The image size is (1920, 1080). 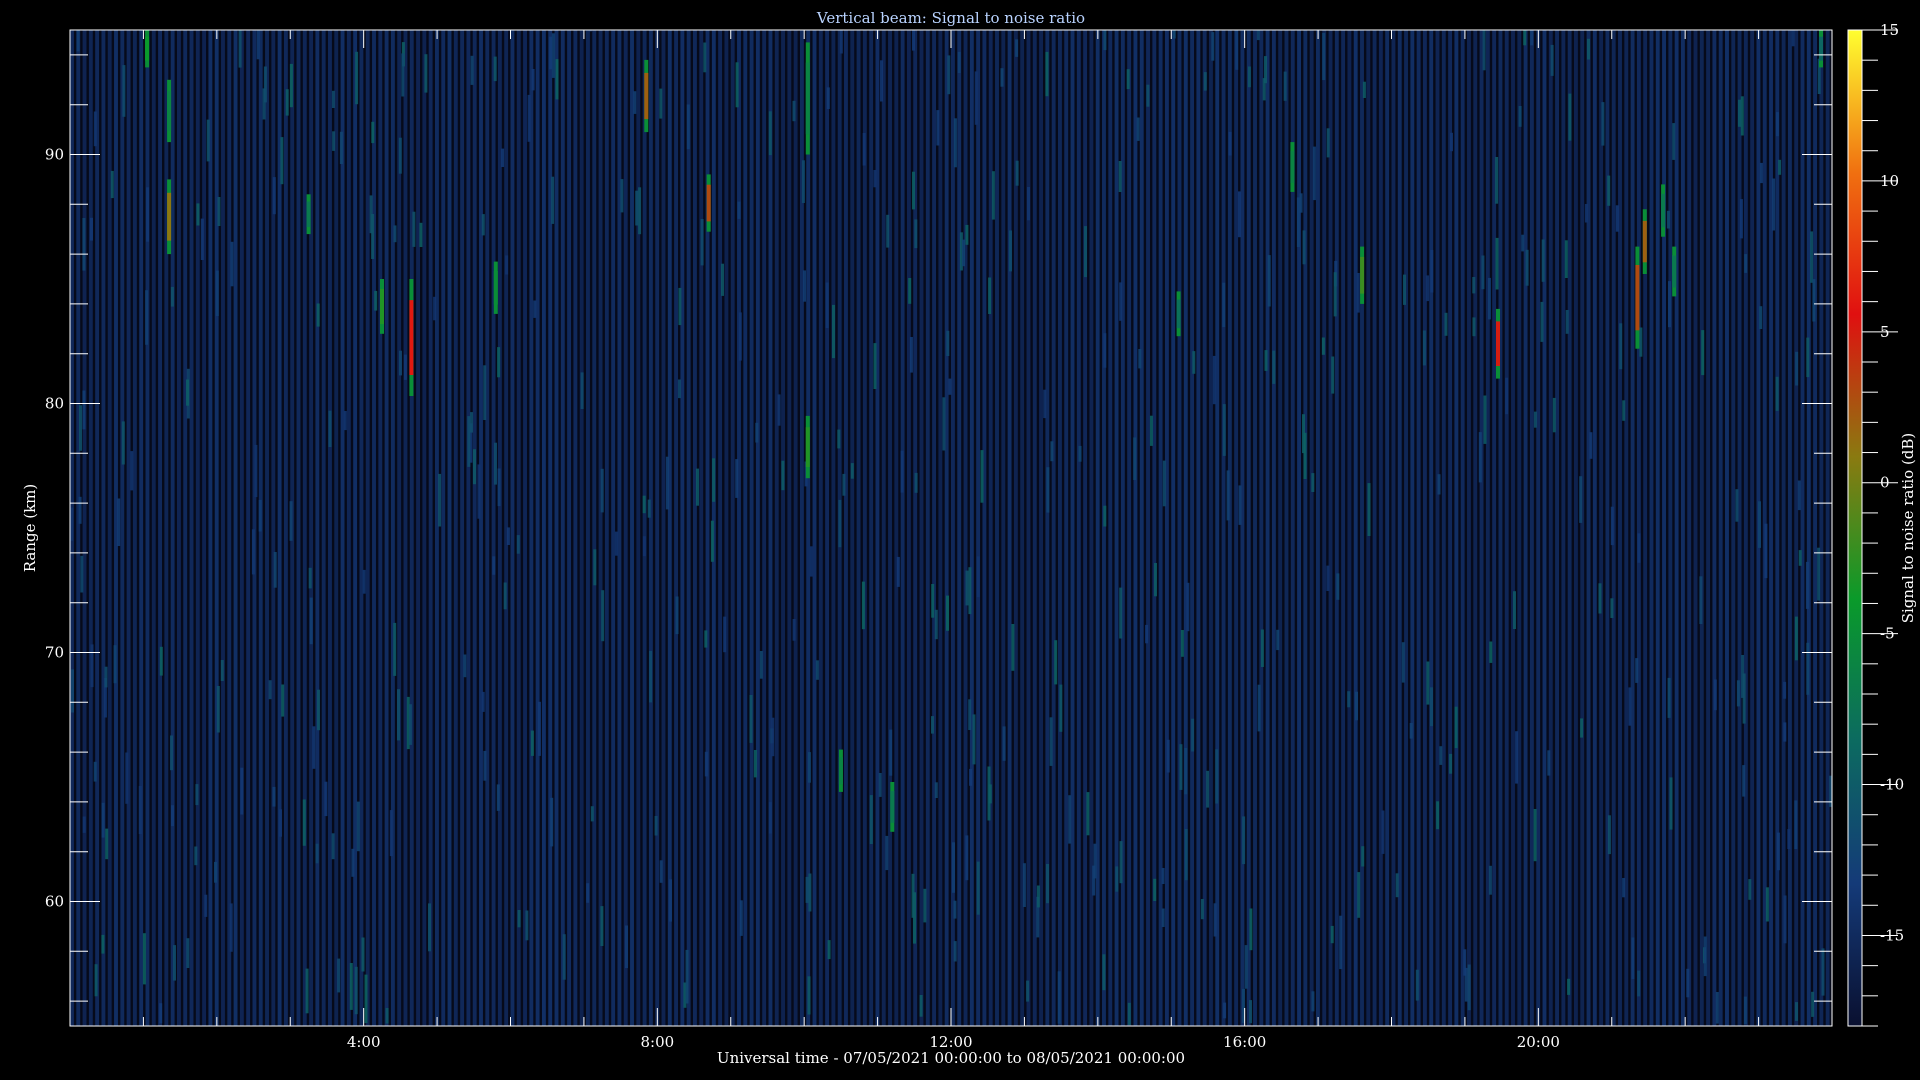 I want to click on colorbar-tick-label: -10, so click(x=1892, y=785).